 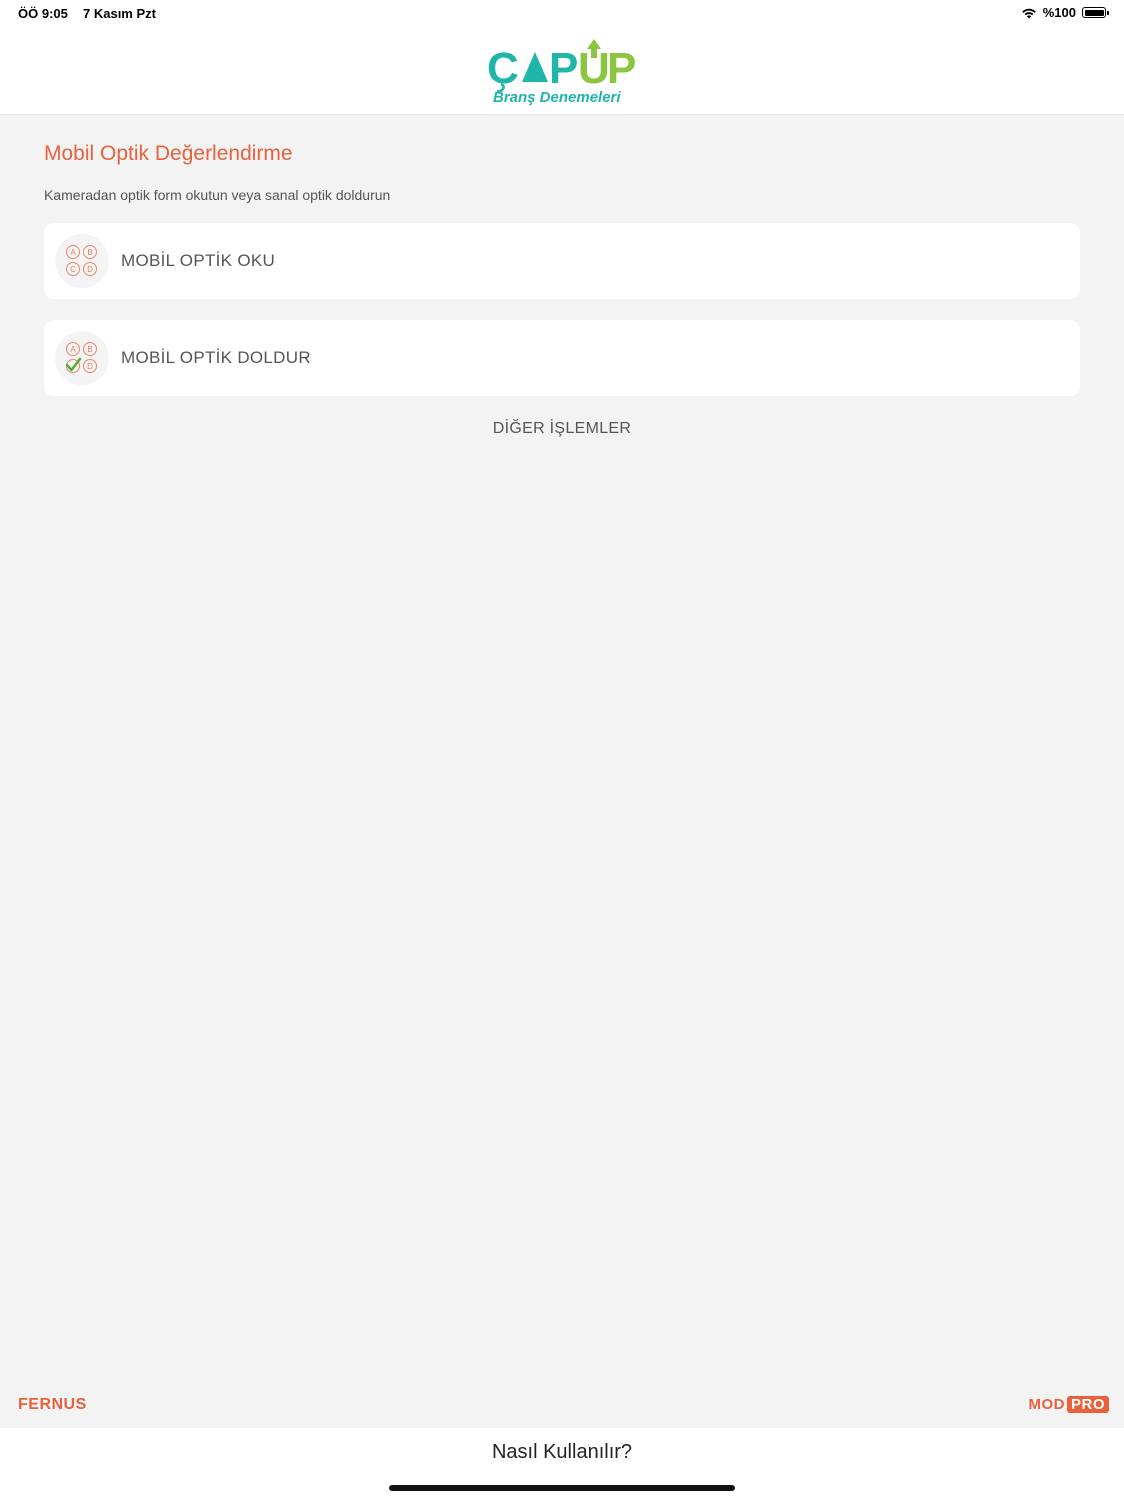 What do you see at coordinates (1087, 1404) in the screenshot?
I see `modpro-pro: PRO` at bounding box center [1087, 1404].